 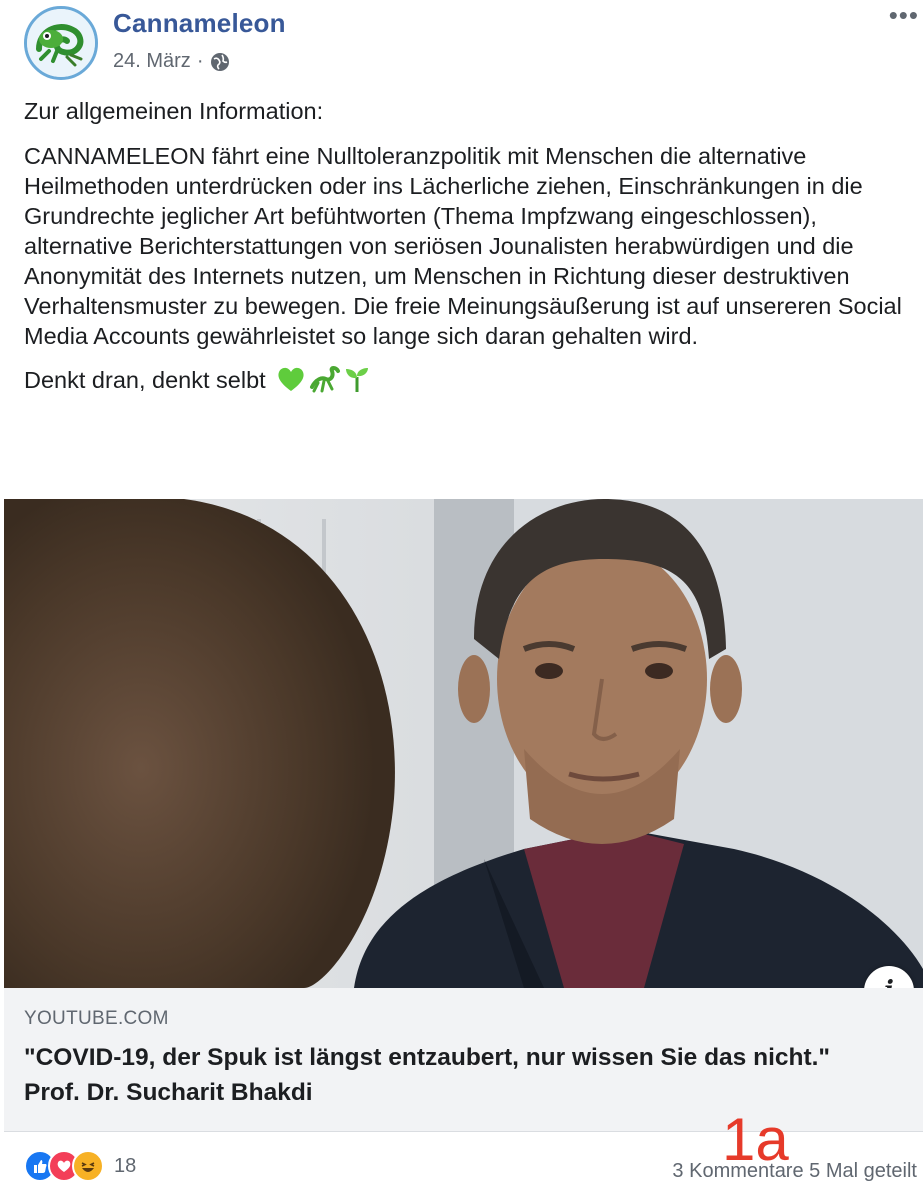 What do you see at coordinates (220, 61) in the screenshot?
I see `globe-icon` at bounding box center [220, 61].